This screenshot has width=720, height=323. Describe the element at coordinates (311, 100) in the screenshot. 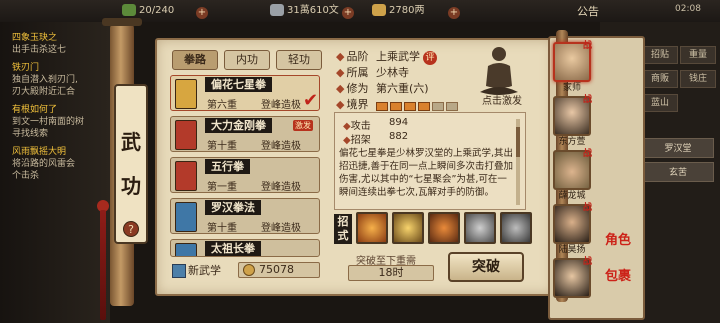

I see `check-icon: ✔` at that location.